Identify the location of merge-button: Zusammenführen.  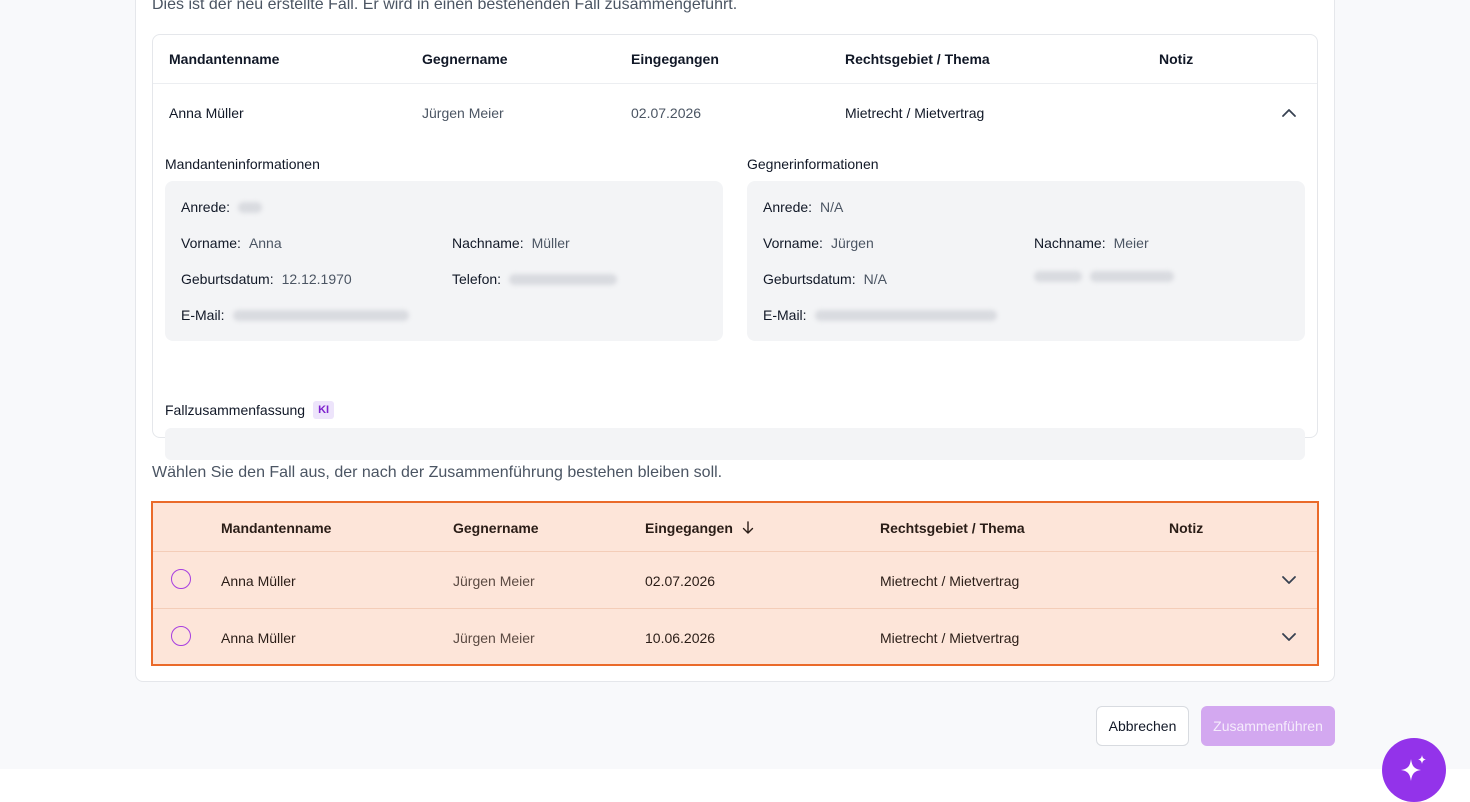
(1268, 726).